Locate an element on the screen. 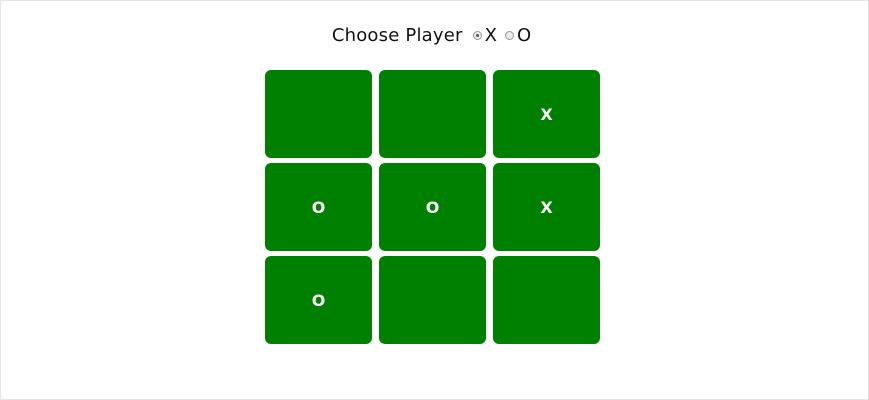 The image size is (869, 400). board-cell-2-2: O is located at coordinates (432, 207).